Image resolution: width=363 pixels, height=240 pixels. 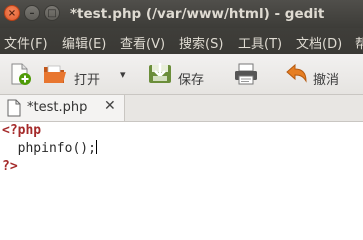 What do you see at coordinates (32, 13) in the screenshot?
I see `window-minimize-button: –` at bounding box center [32, 13].